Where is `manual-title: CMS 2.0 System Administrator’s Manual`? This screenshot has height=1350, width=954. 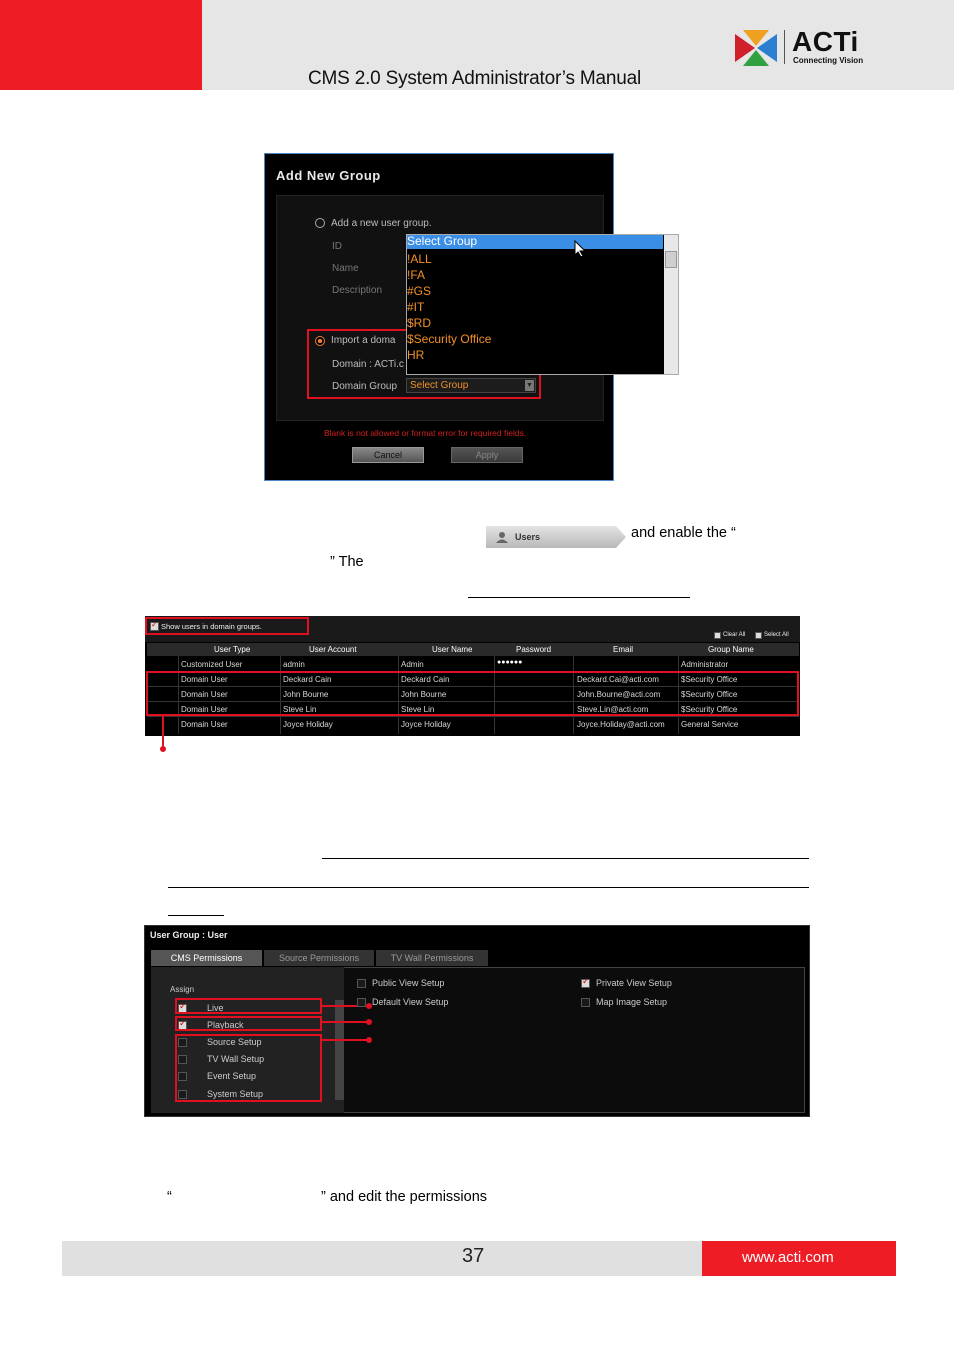 manual-title: CMS 2.0 System Administrator’s Manual is located at coordinates (474, 78).